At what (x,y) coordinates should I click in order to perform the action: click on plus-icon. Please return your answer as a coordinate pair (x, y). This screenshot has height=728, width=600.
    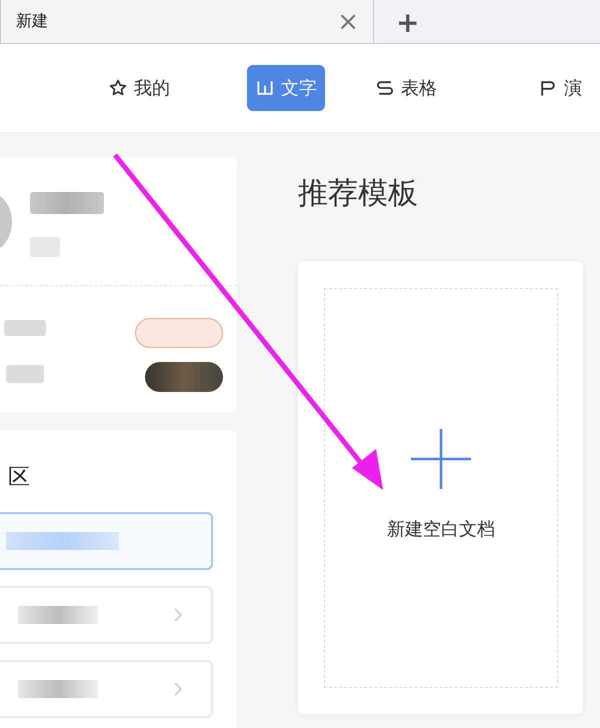
    Looking at the image, I should click on (441, 459).